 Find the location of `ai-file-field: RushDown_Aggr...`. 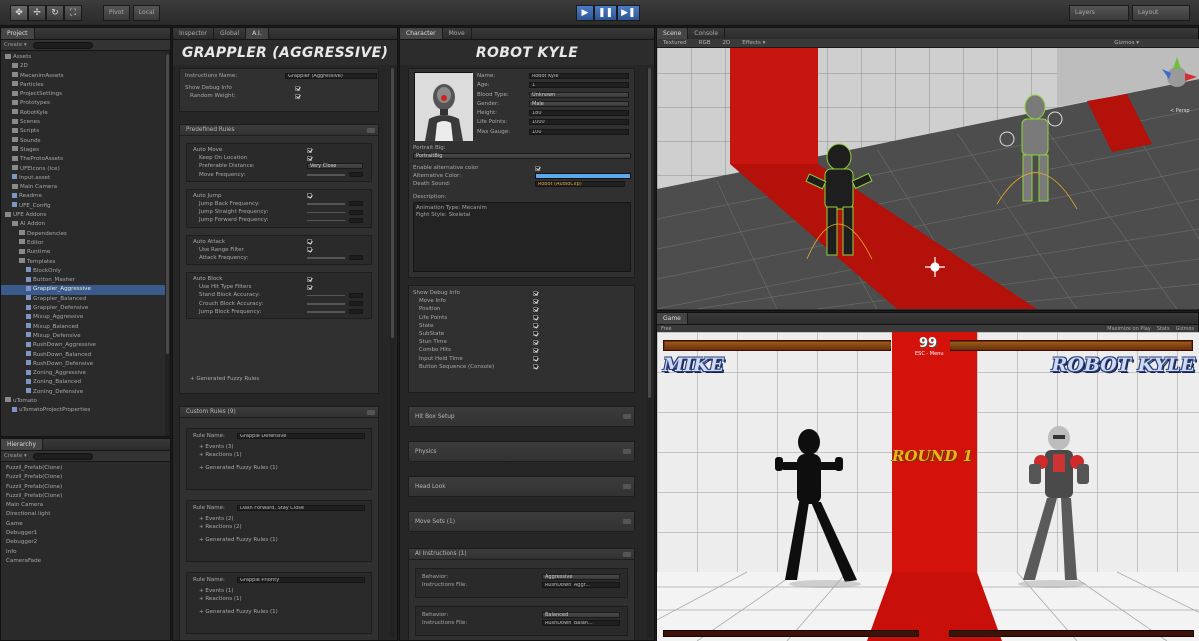

ai-file-field: RushDown_Aggr... is located at coordinates (581, 585).